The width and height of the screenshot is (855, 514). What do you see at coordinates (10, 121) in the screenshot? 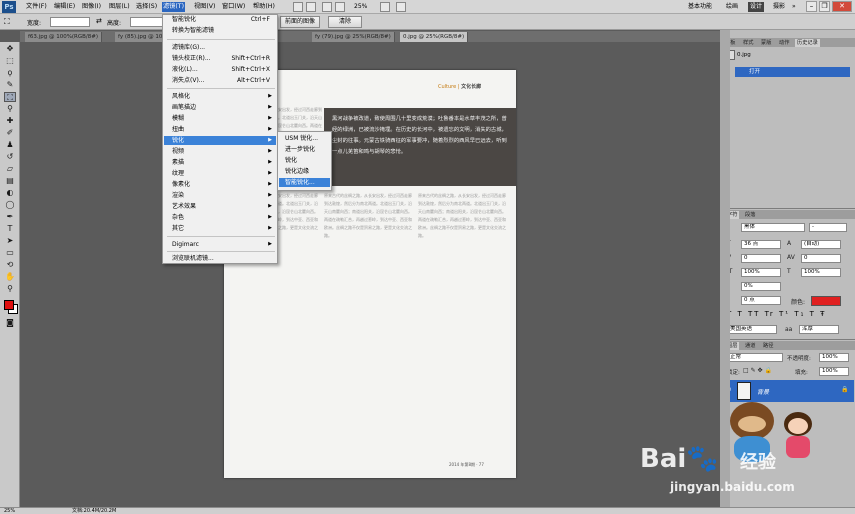
I see `healing-tool-icon: ✚` at bounding box center [10, 121].